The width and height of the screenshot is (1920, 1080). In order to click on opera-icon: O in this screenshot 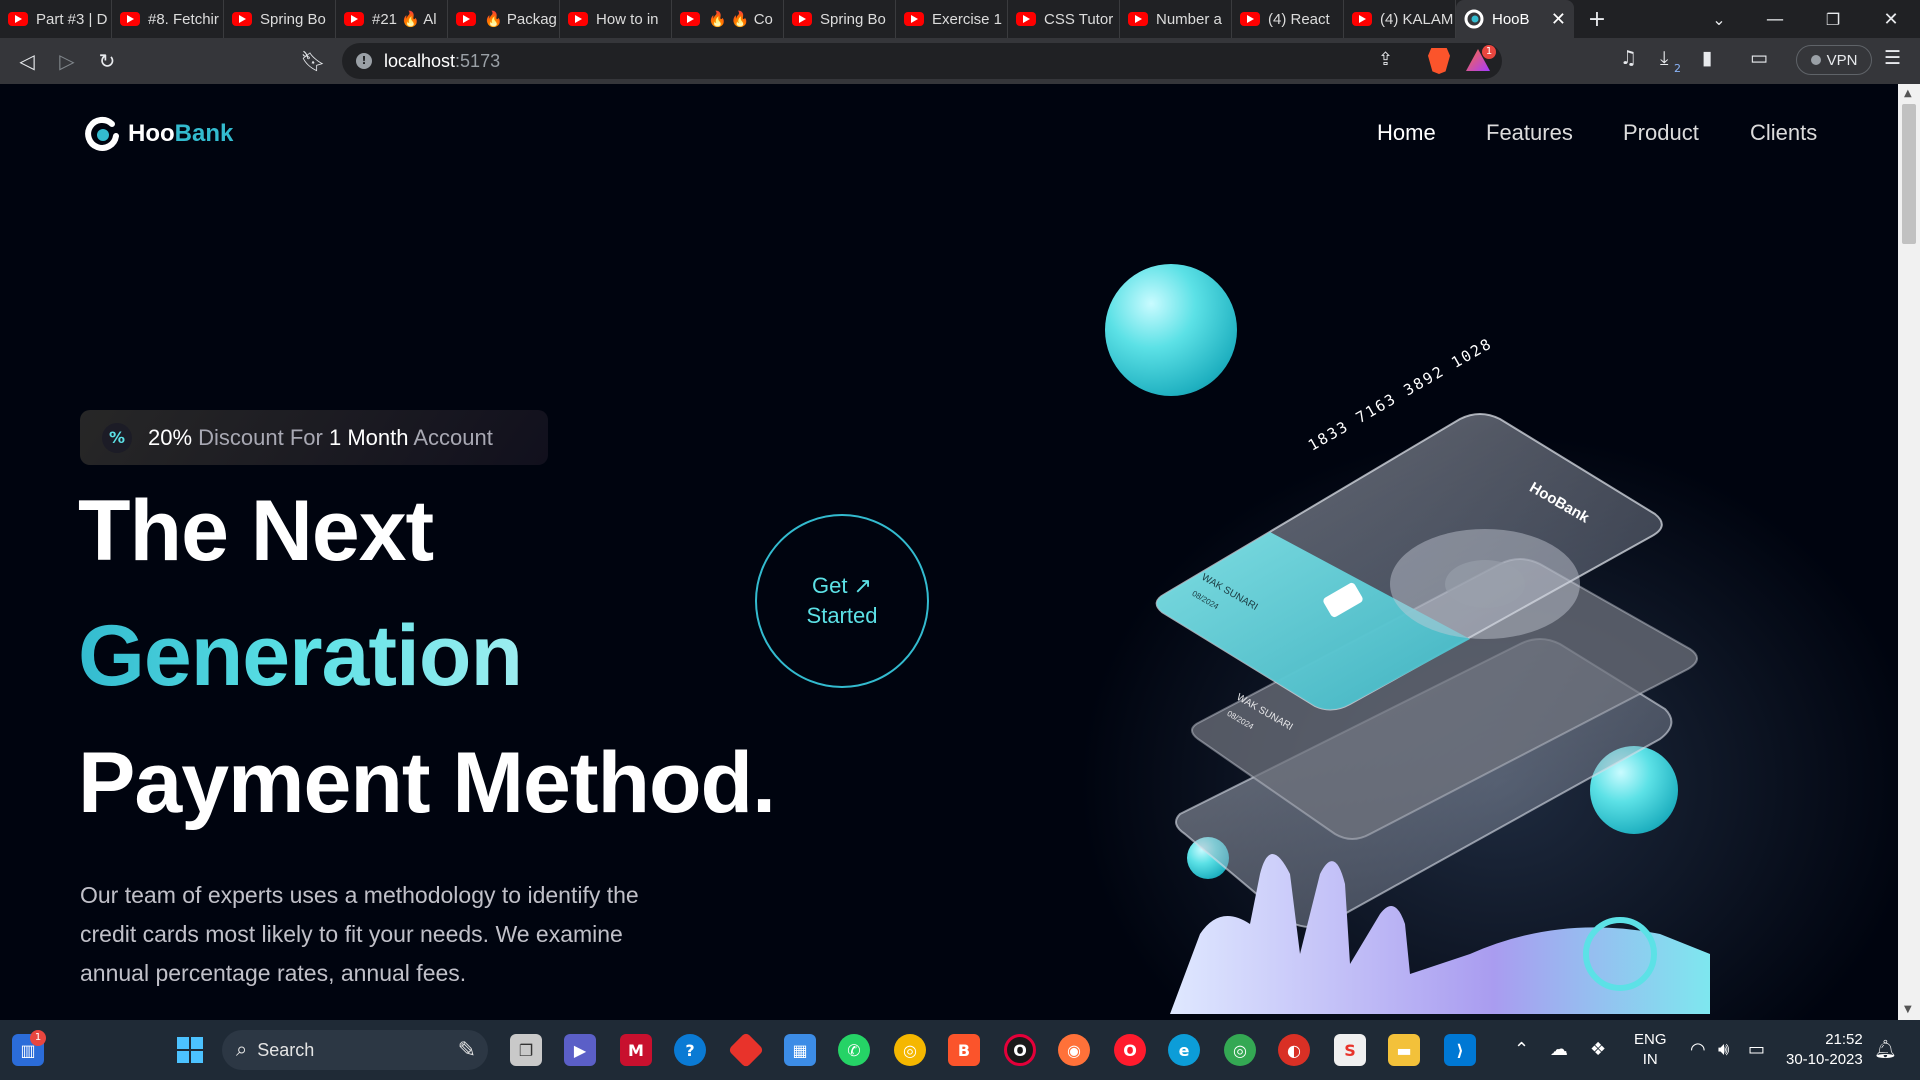, I will do `click(1130, 1050)`.